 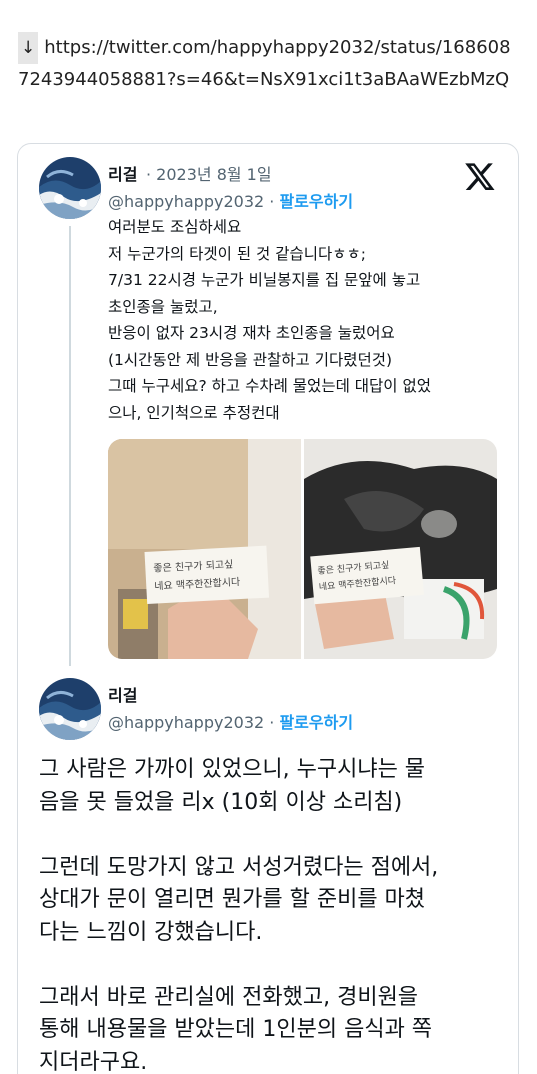 I want to click on tweet-line: 통해 내용물을 받았는데 1인분의 음식과 쪽, so click(x=236, y=1029).